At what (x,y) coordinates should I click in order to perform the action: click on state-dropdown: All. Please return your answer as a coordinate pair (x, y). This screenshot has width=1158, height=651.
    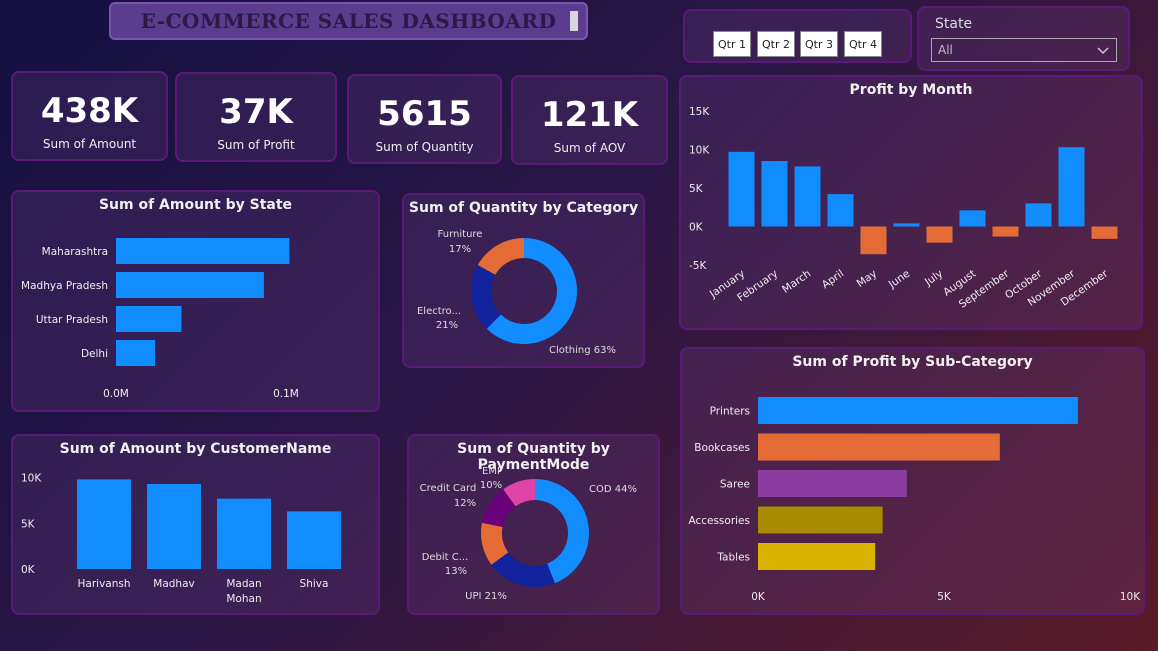
    Looking at the image, I should click on (1024, 50).